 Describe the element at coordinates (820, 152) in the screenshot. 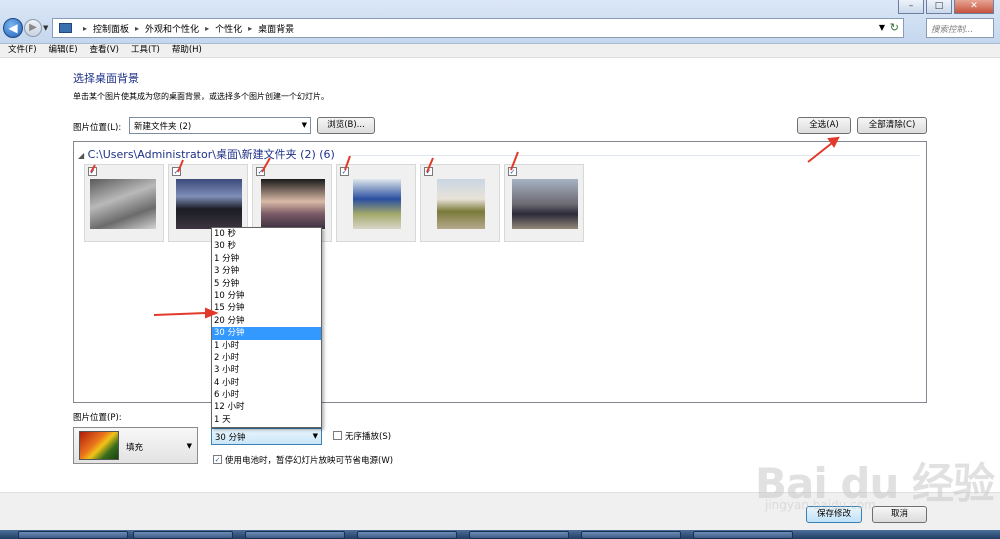

I see `arrow-to-select-all` at that location.